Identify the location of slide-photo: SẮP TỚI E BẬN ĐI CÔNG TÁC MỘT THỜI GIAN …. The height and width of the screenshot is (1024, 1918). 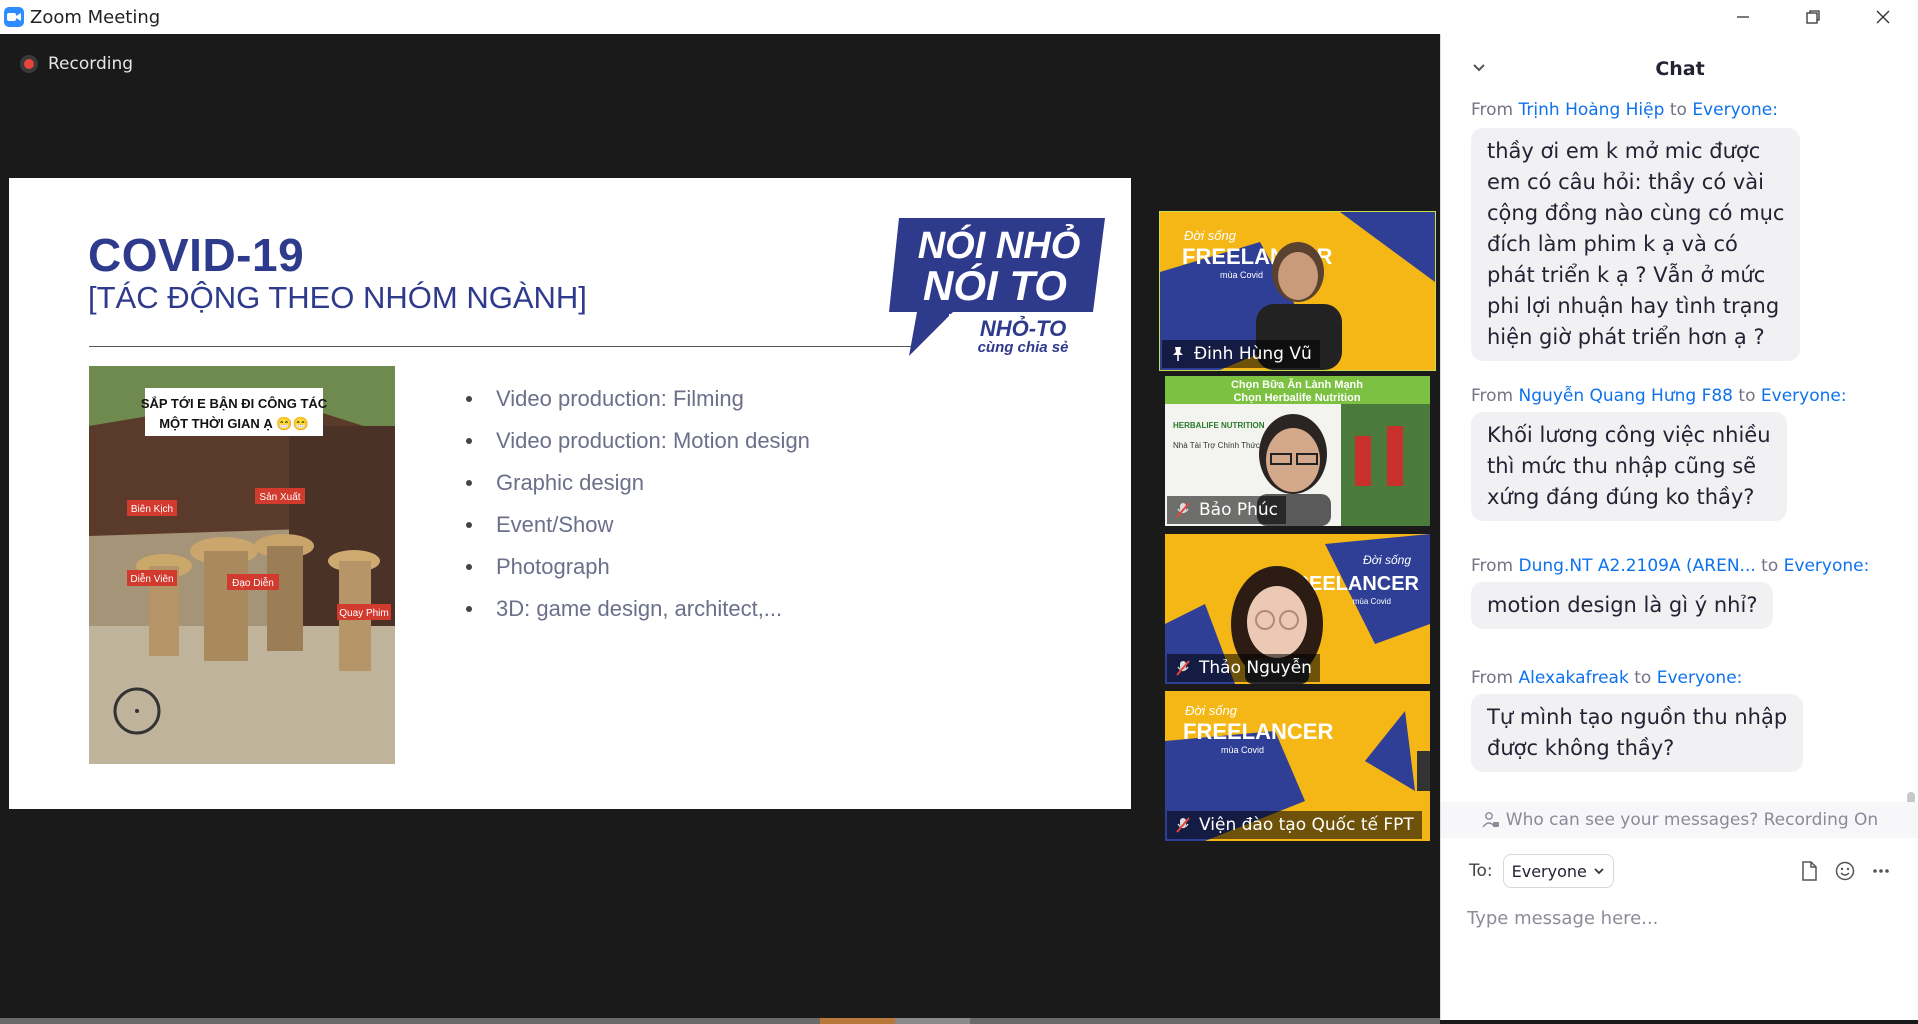
(242, 565).